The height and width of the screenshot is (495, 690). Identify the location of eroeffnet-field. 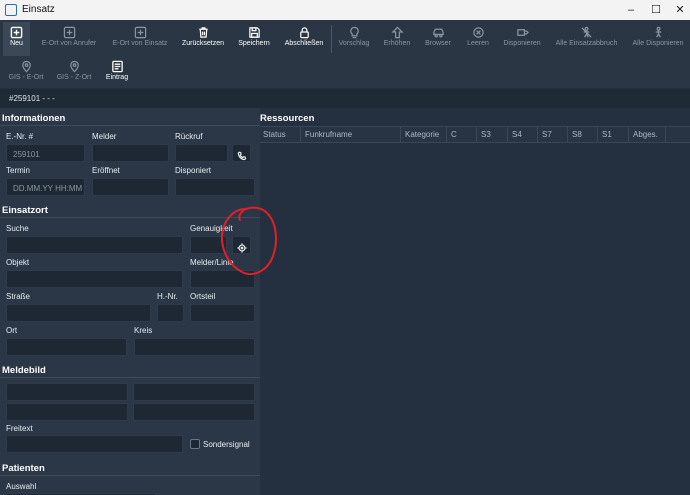
(130, 187).